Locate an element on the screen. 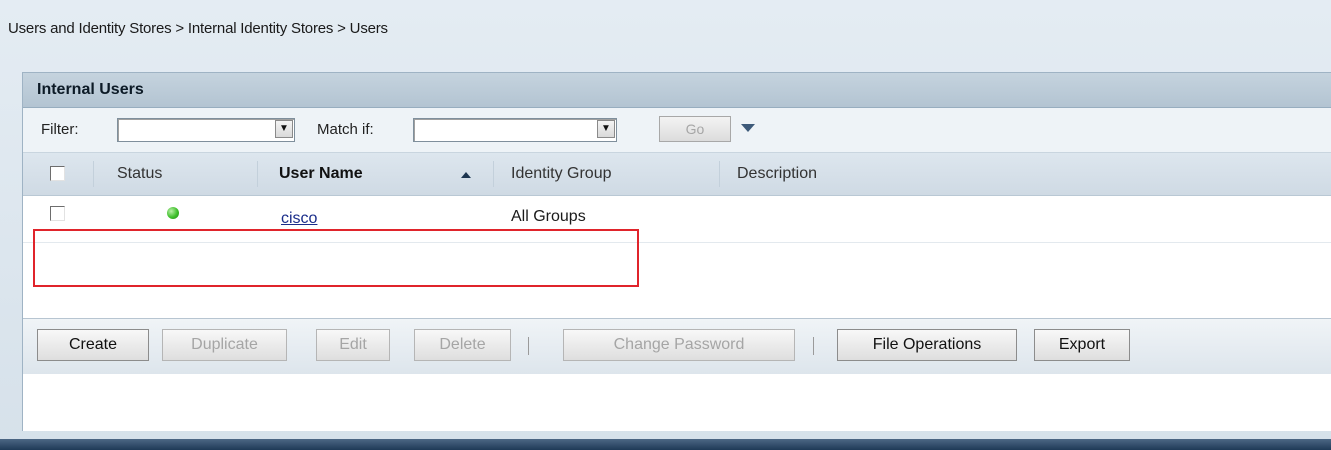  panel-title: Internal Users is located at coordinates (677, 90).